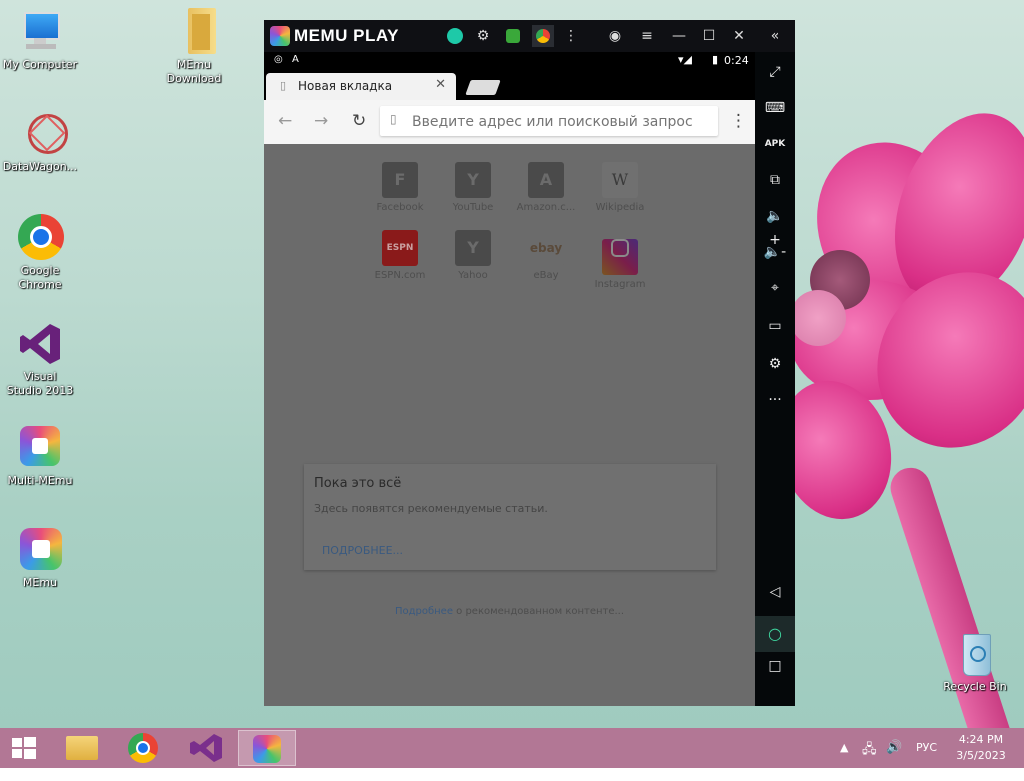 This screenshot has height=781, width=1024. Describe the element at coordinates (571, 36) in the screenshot. I see `kebab-menu-icon: ⋮` at that location.